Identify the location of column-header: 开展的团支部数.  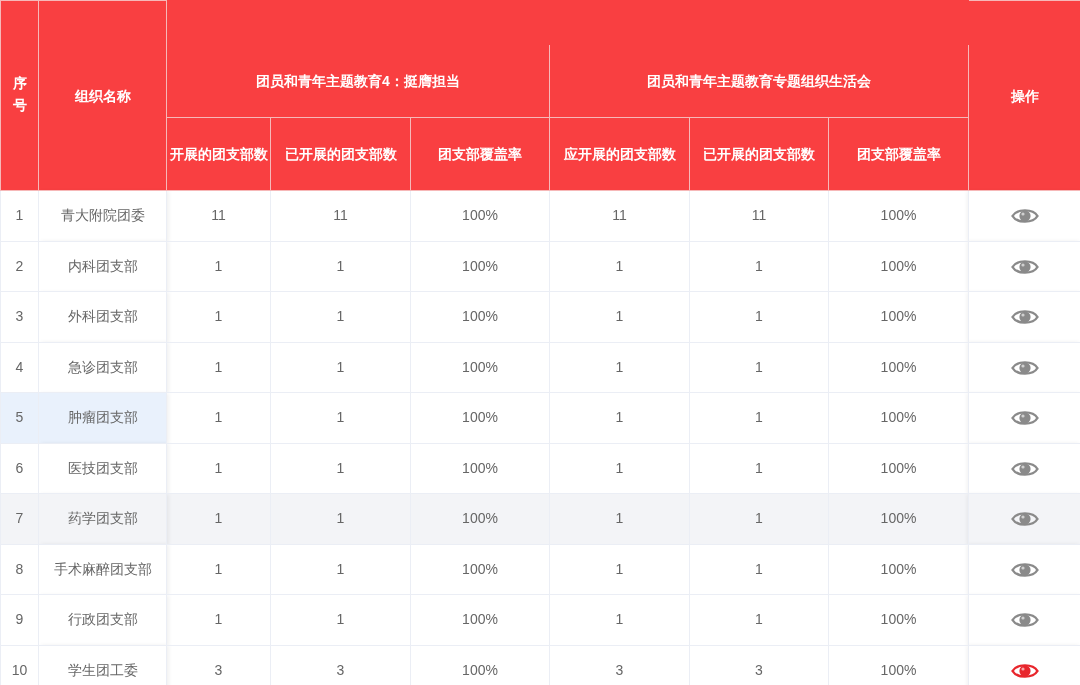
(218, 154).